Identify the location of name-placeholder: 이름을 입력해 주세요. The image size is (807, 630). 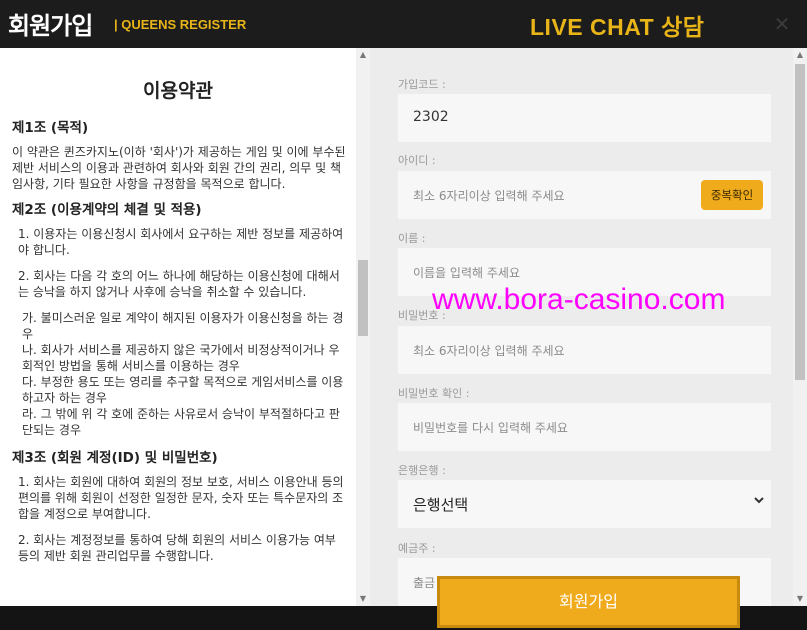
(466, 273).